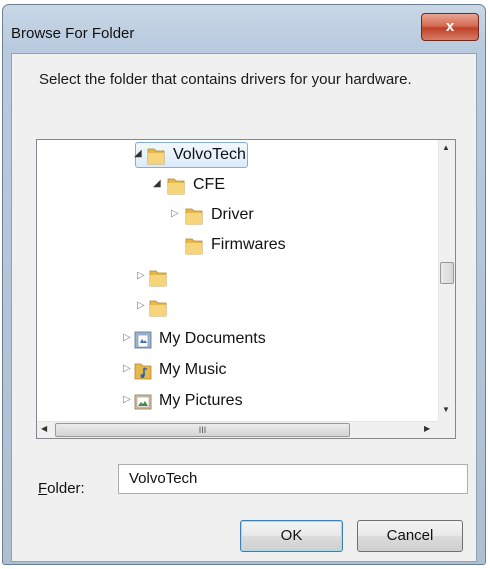 The height and width of the screenshot is (569, 490). Describe the element at coordinates (201, 400) in the screenshot. I see `tree-item-label: My Pictures` at that location.